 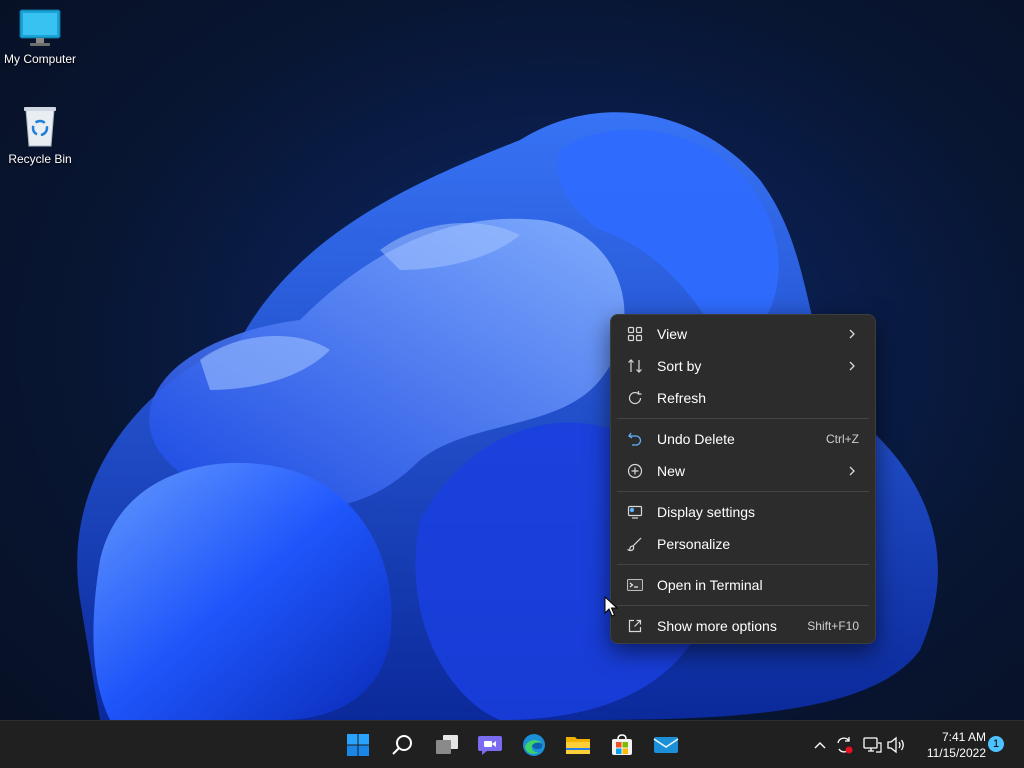 I want to click on menu-item-label: Open in Terminal, so click(x=710, y=585).